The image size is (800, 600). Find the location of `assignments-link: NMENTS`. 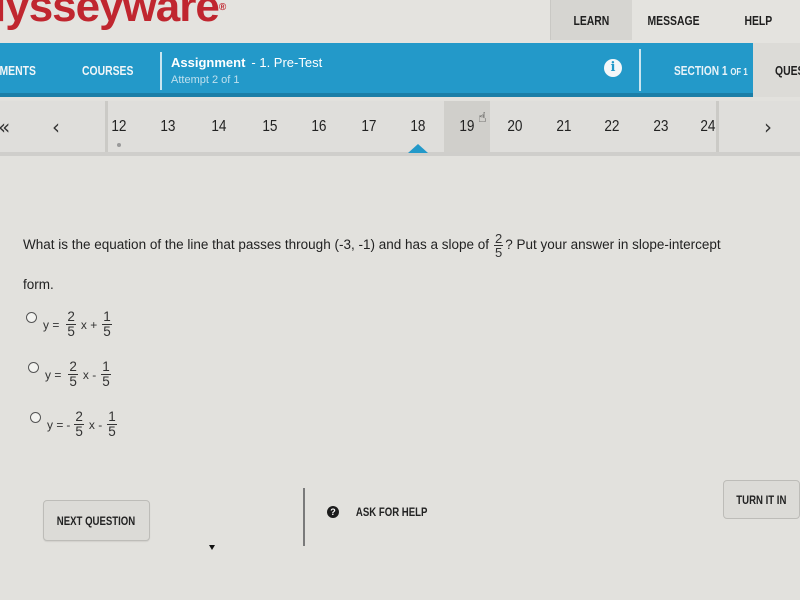

assignments-link: NMENTS is located at coordinates (23, 70).